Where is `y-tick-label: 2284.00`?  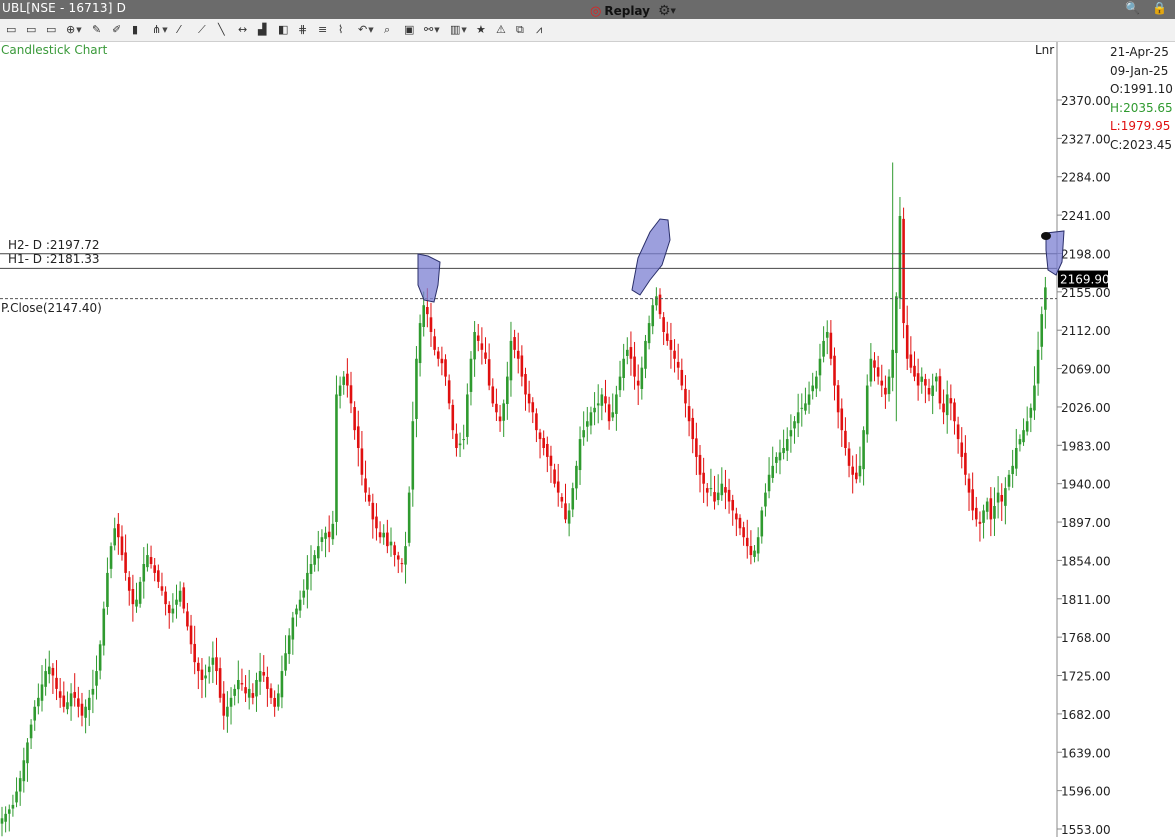
y-tick-label: 2284.00 is located at coordinates (1086, 178).